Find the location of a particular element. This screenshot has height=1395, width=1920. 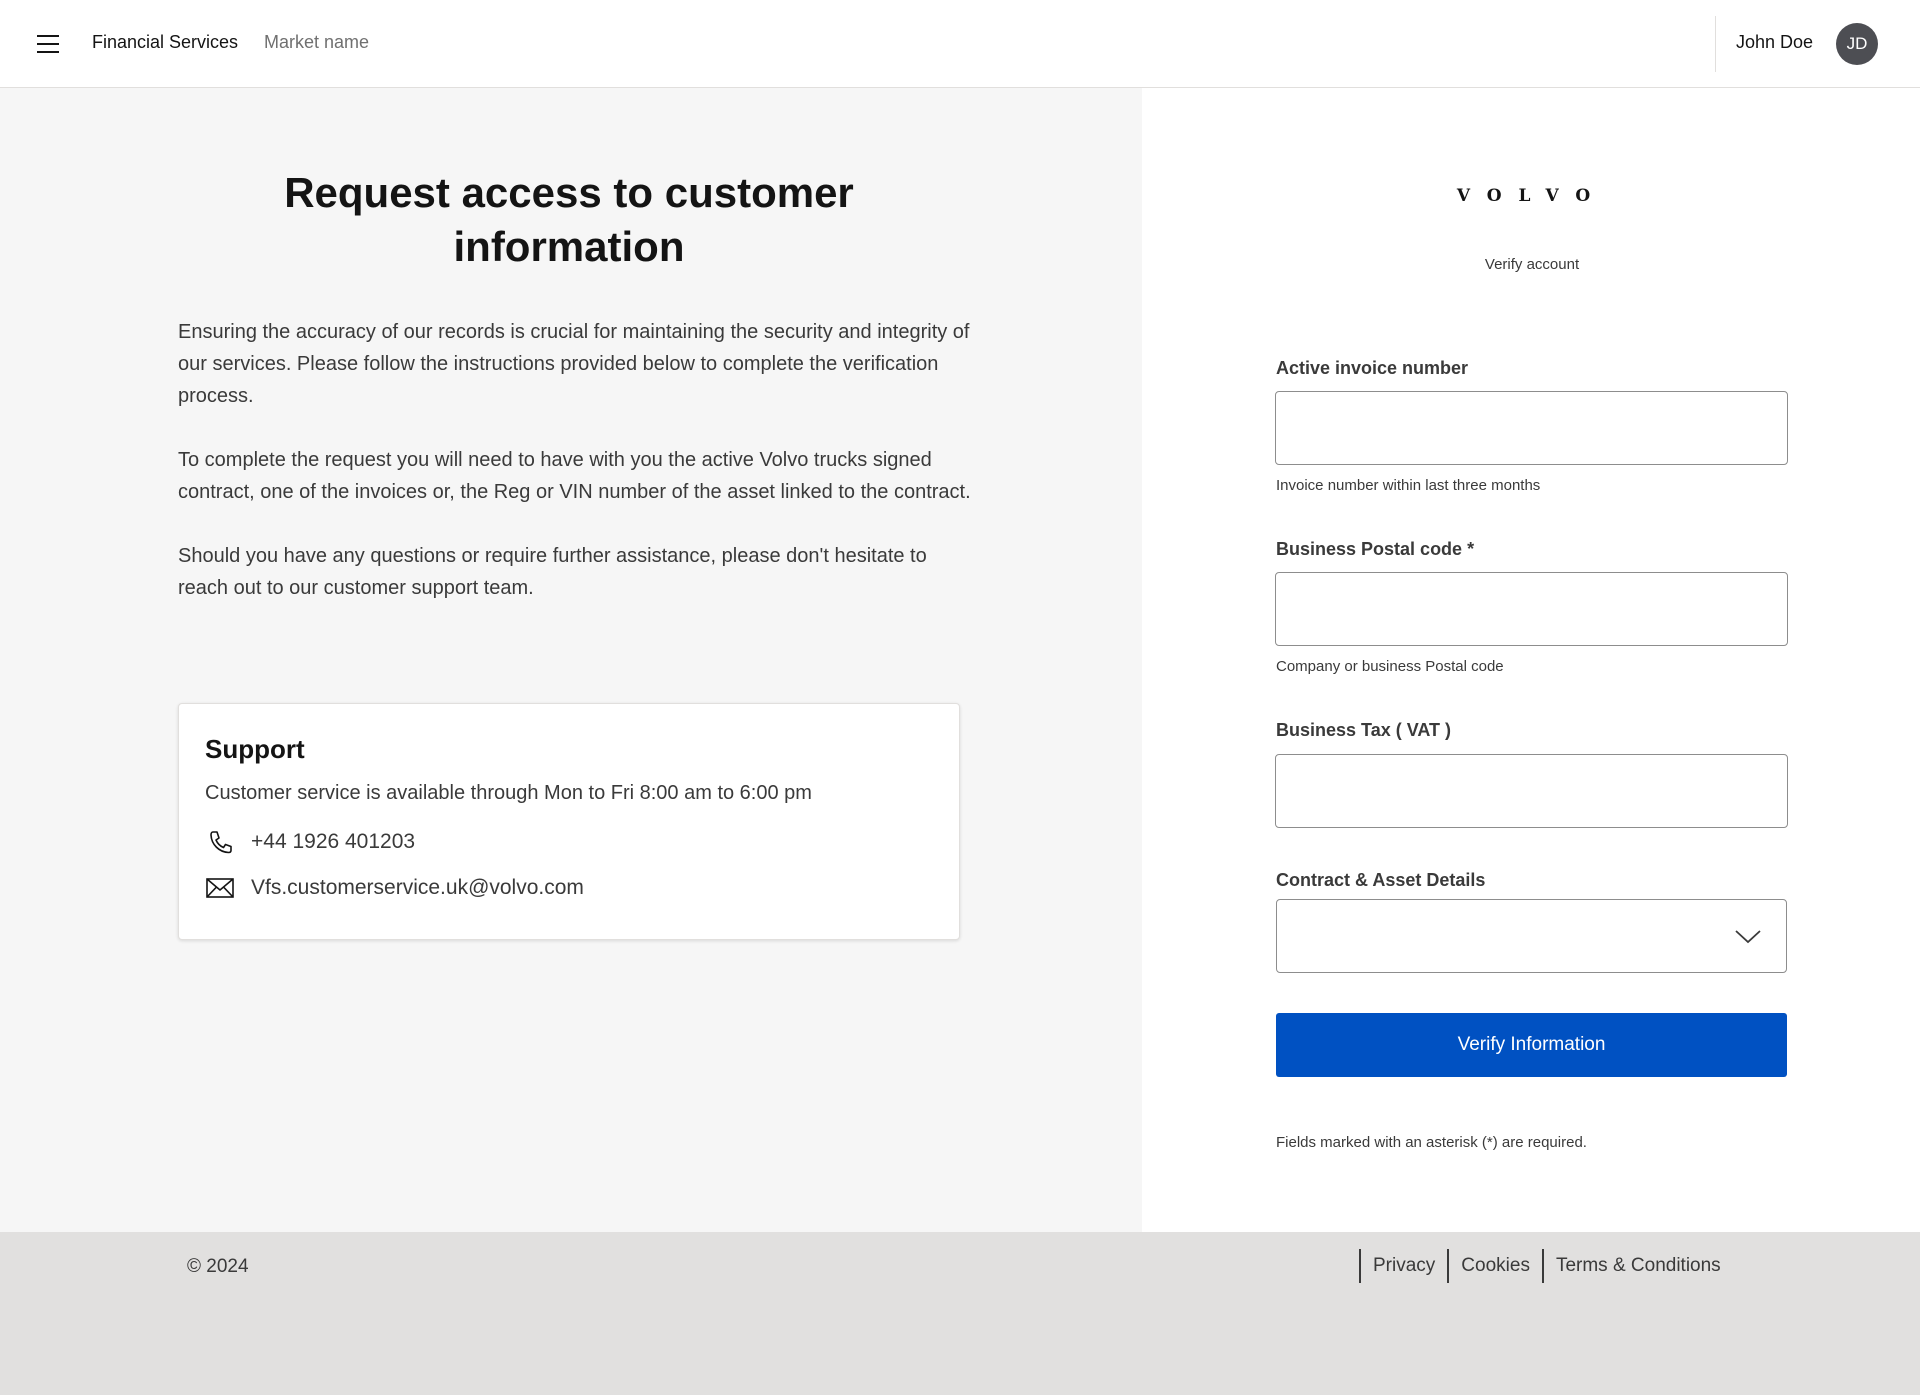

phone-icon is located at coordinates (221, 842).